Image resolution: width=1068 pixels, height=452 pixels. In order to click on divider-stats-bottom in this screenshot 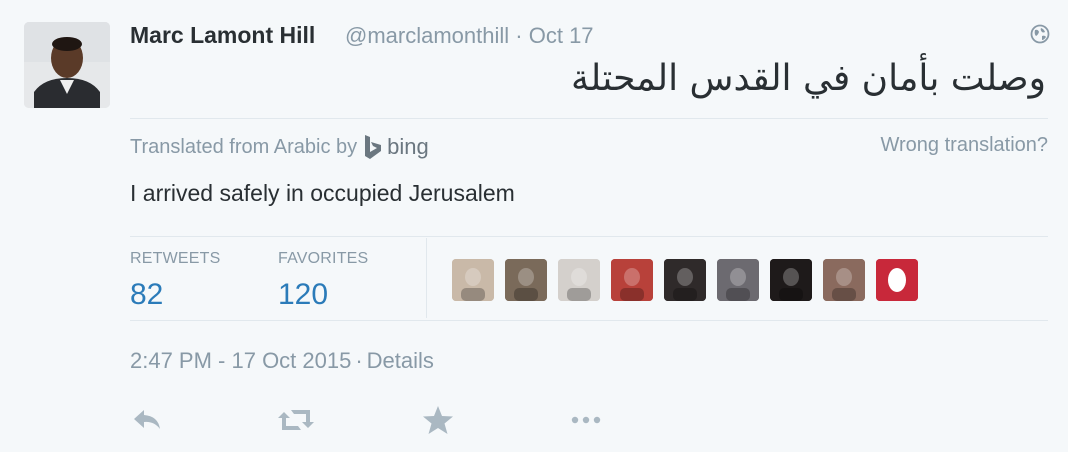, I will do `click(589, 320)`.